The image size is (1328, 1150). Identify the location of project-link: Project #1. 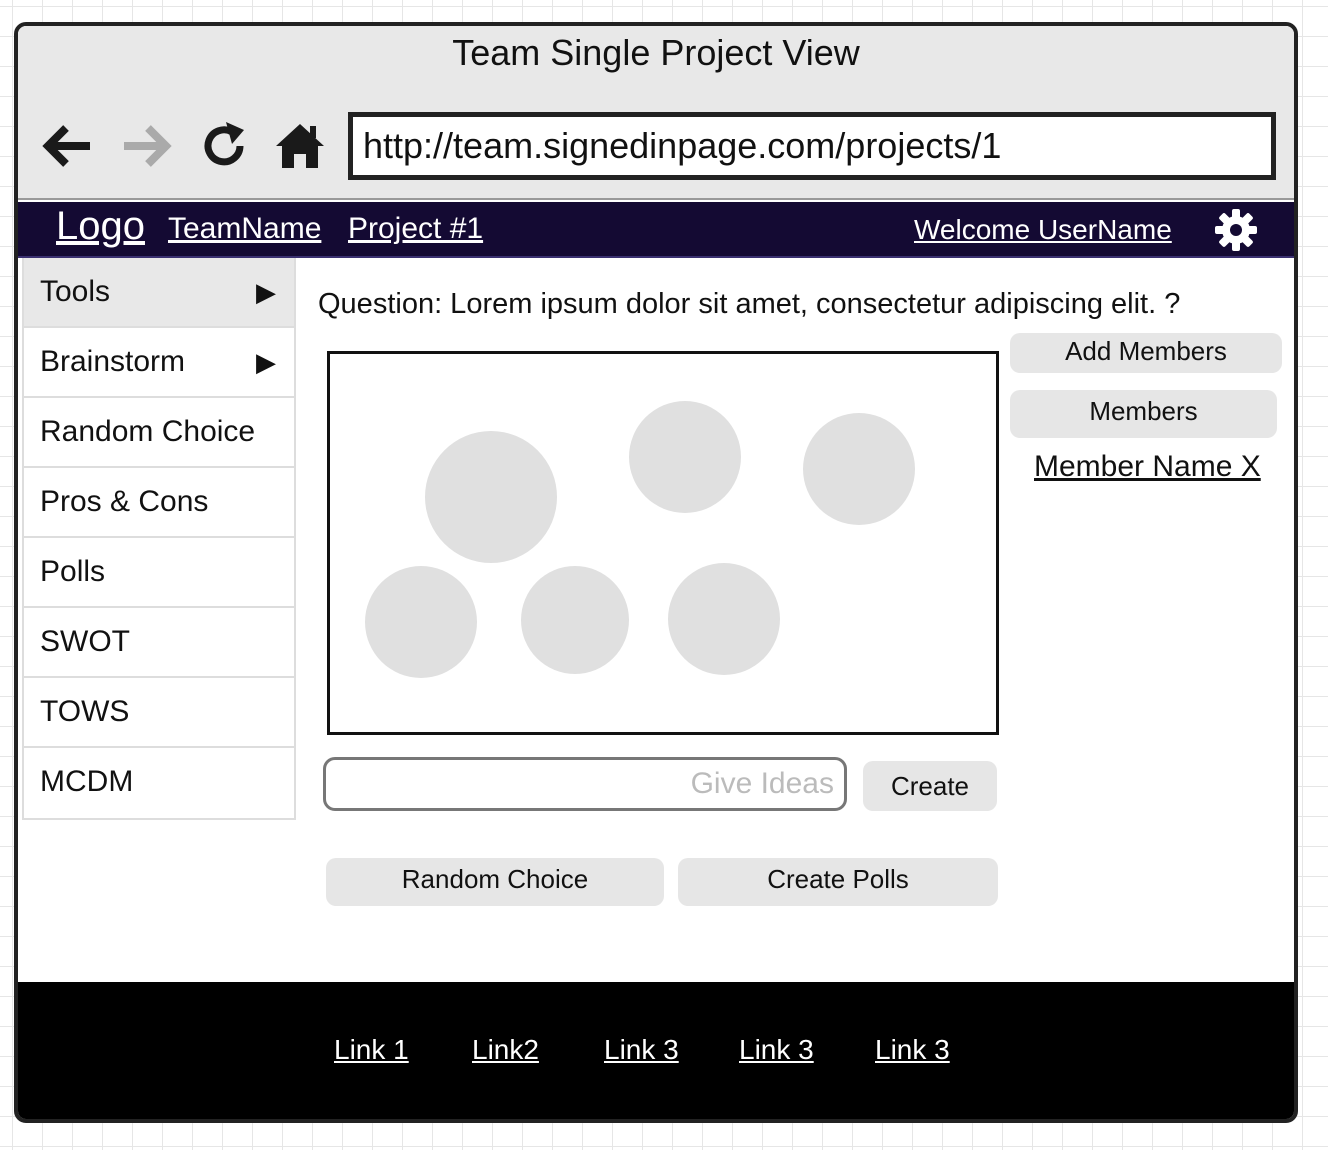
(415, 229).